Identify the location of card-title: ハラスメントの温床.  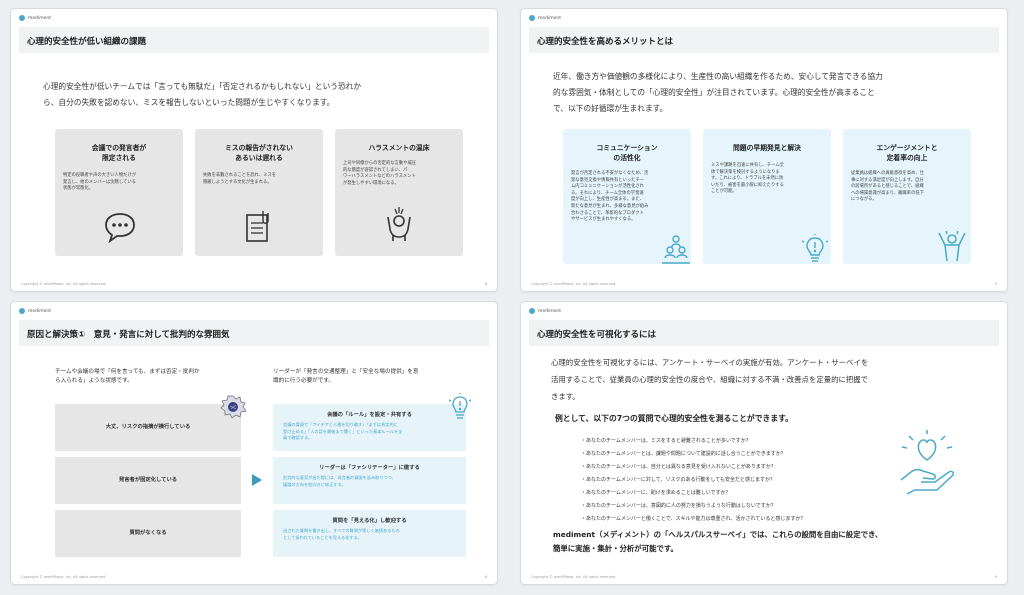
(399, 148).